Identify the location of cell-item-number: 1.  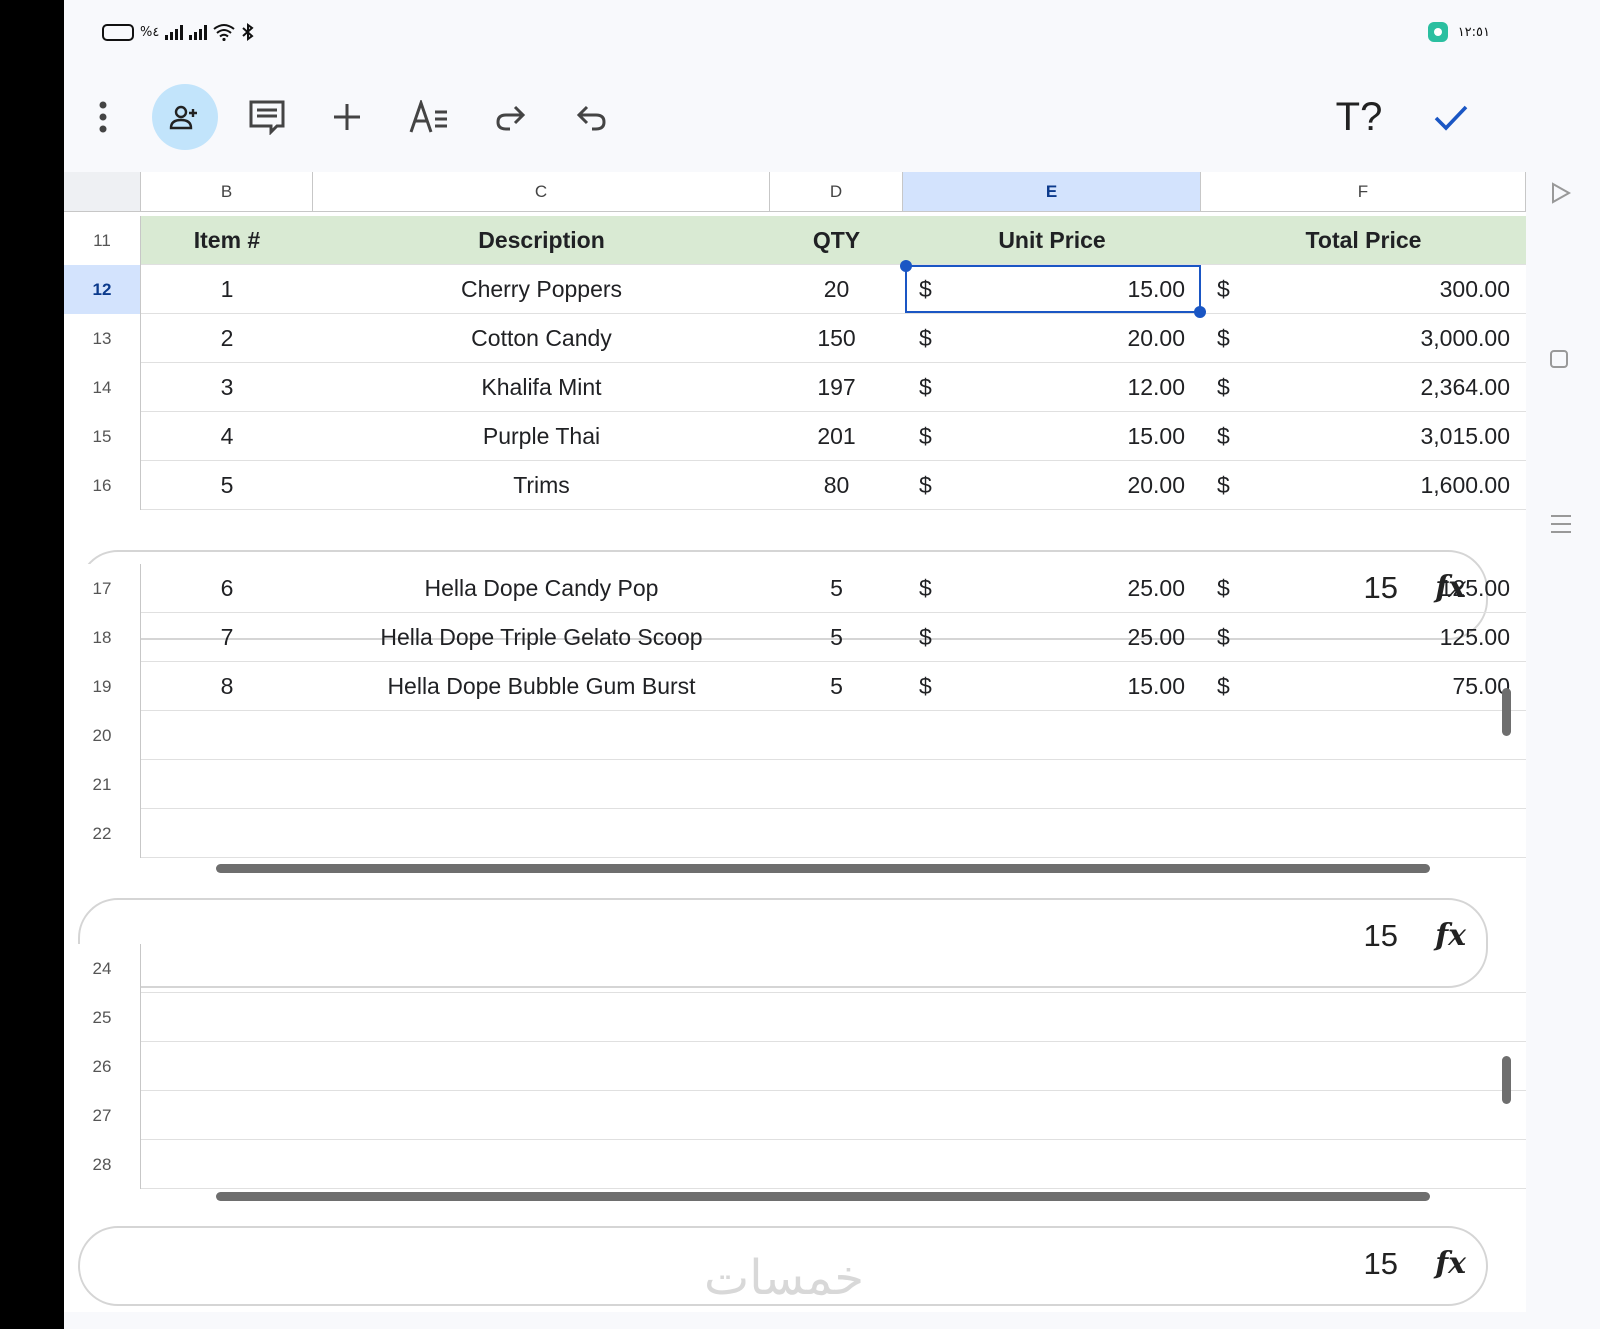
(227, 289).